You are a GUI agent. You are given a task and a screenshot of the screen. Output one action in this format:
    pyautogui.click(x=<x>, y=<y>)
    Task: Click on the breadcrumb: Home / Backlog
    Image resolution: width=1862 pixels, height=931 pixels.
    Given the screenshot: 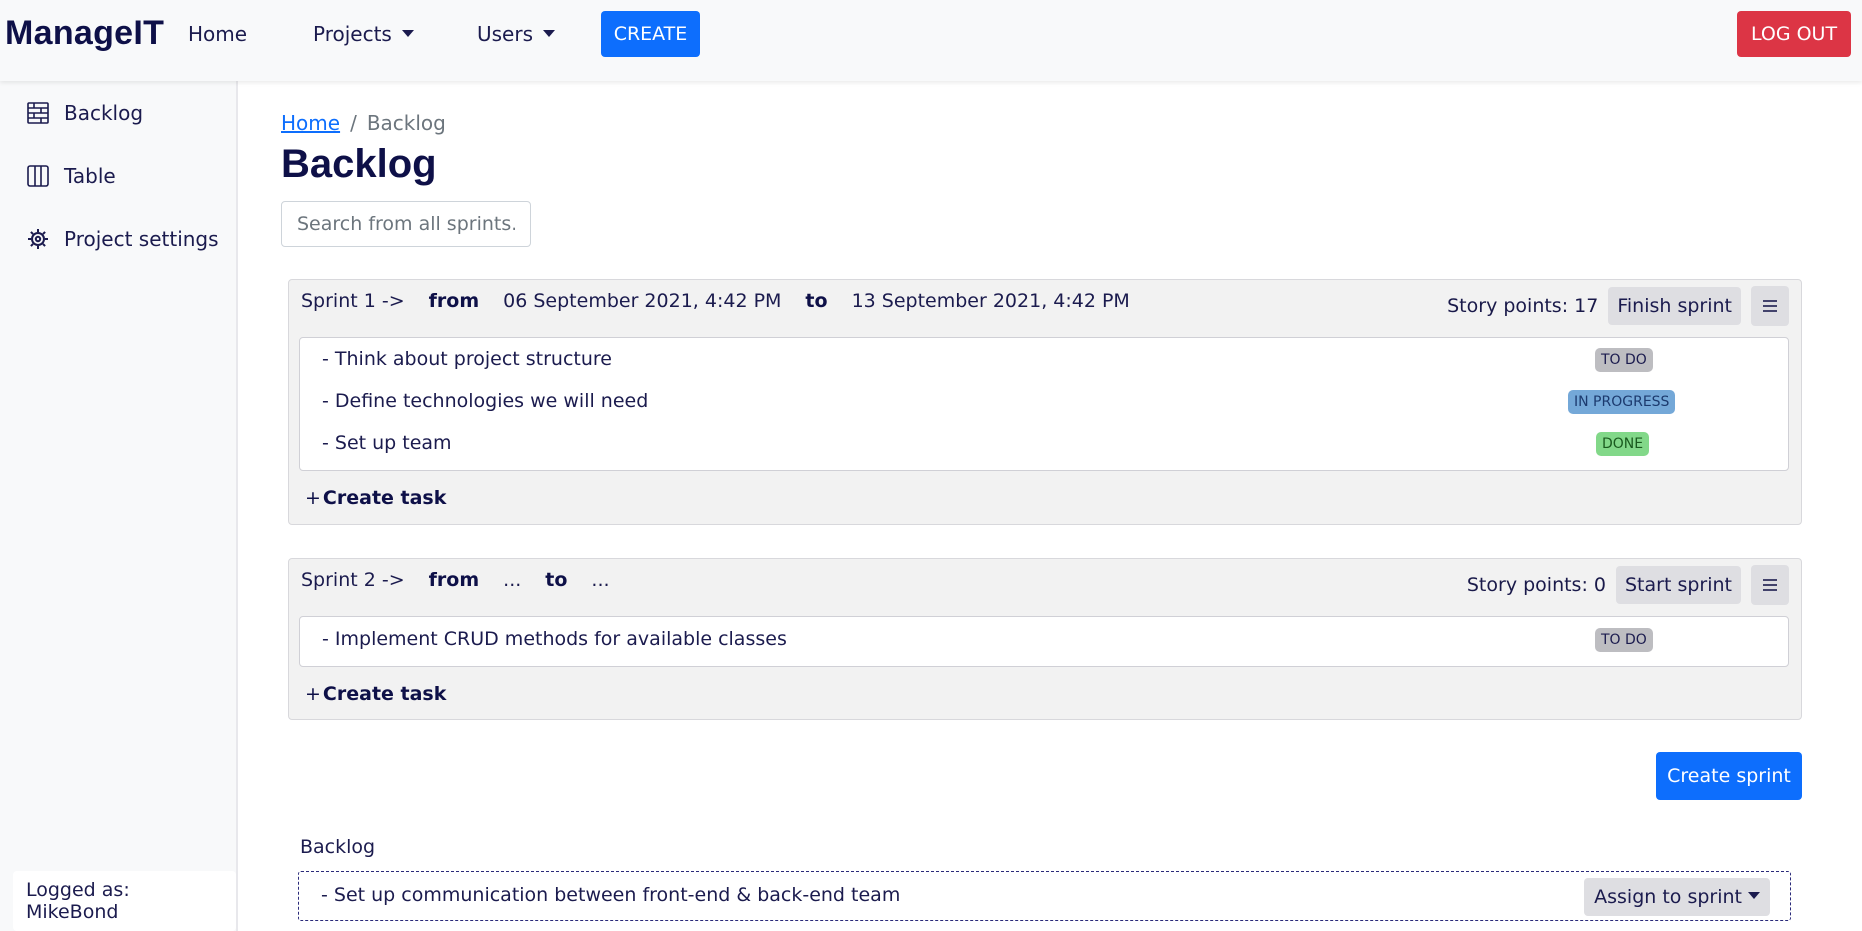 What is the action you would take?
    pyautogui.click(x=363, y=123)
    